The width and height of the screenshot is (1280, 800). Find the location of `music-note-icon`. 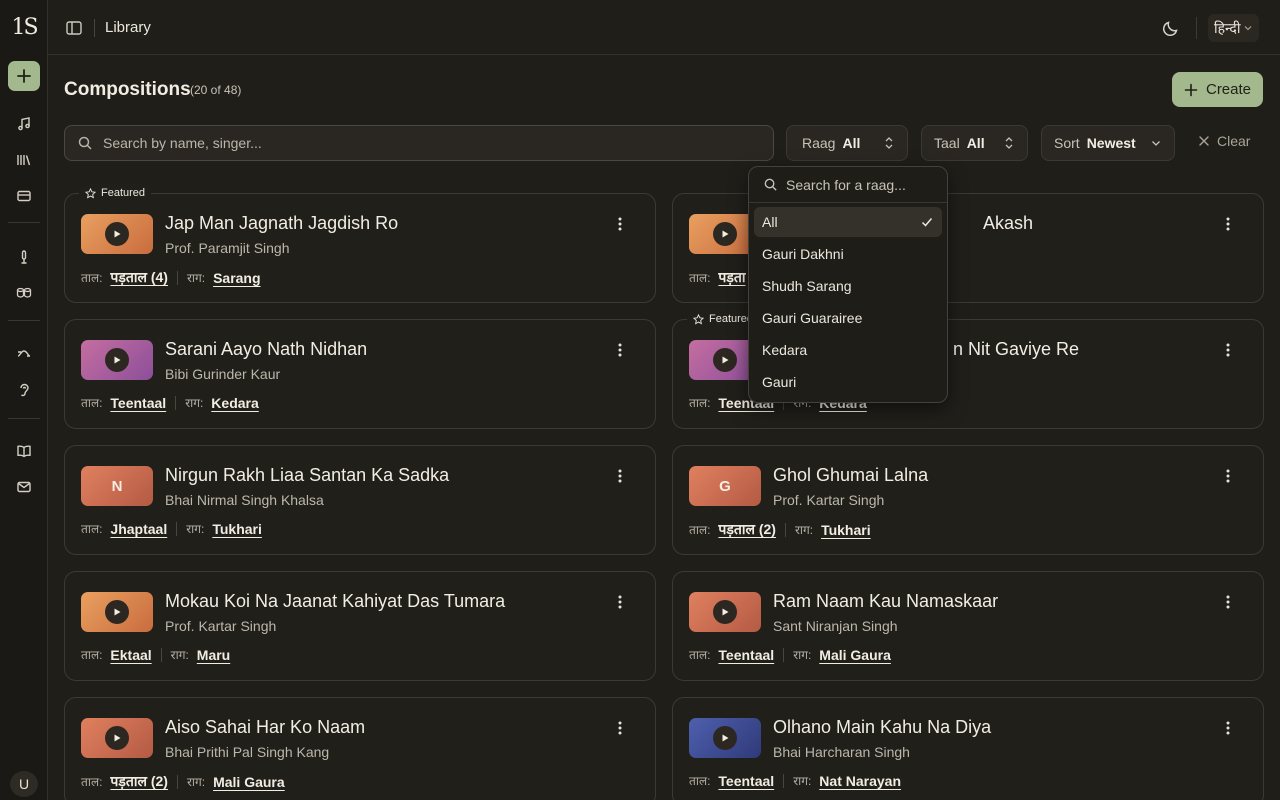

music-note-icon is located at coordinates (24, 124).